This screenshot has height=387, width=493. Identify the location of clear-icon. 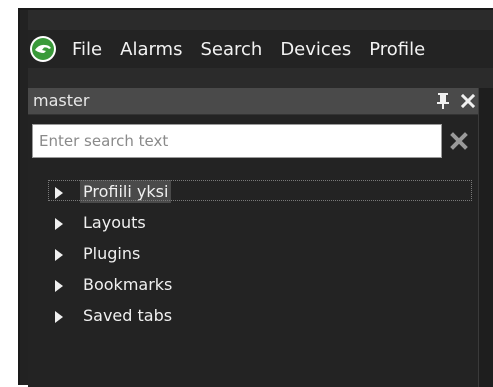
(459, 141).